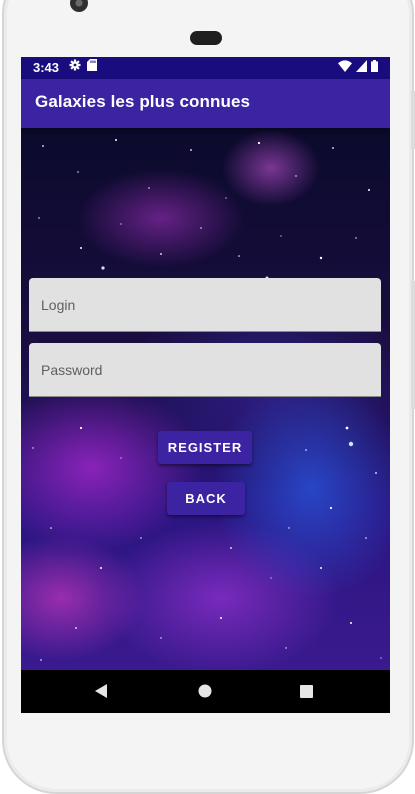 This screenshot has width=415, height=794. What do you see at coordinates (306, 691) in the screenshot?
I see `recents-square-icon` at bounding box center [306, 691].